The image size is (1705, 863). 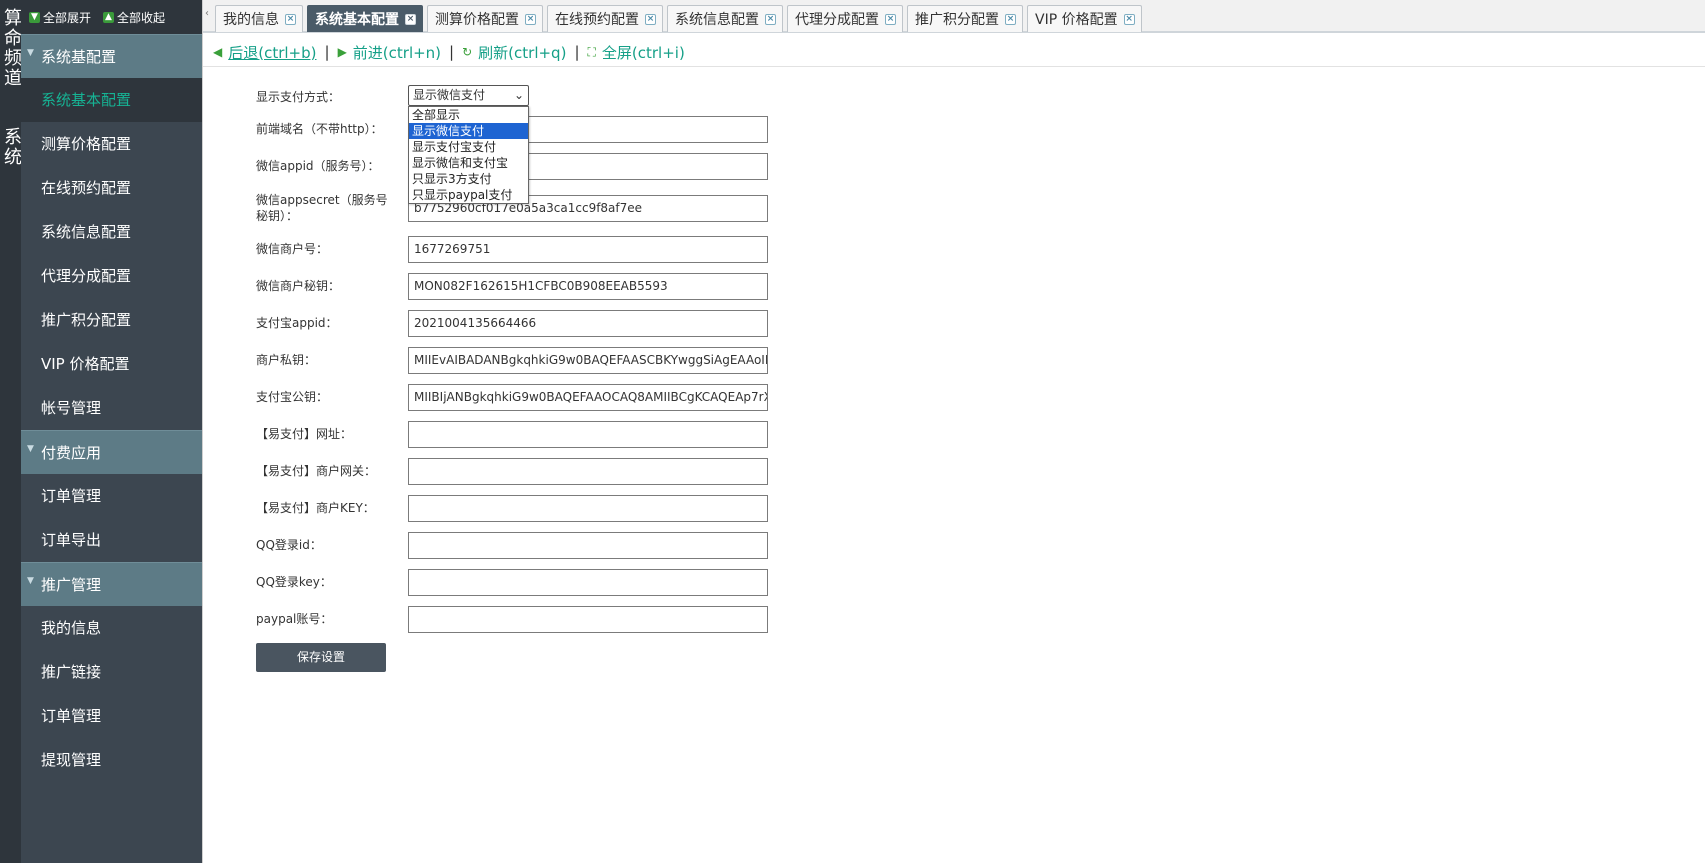 I want to click on merchant-id-input: 1677269751, so click(x=588, y=249).